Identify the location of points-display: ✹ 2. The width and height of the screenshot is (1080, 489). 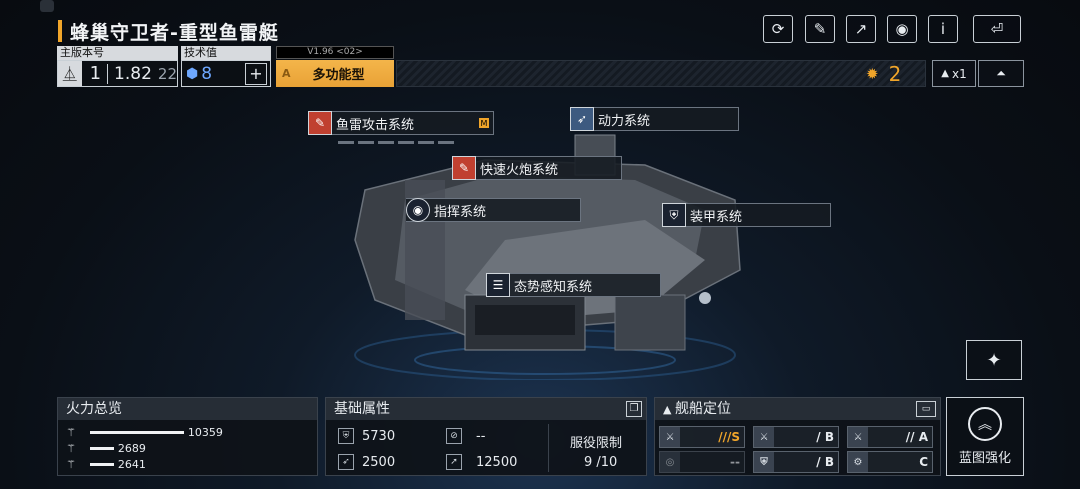
(883, 73).